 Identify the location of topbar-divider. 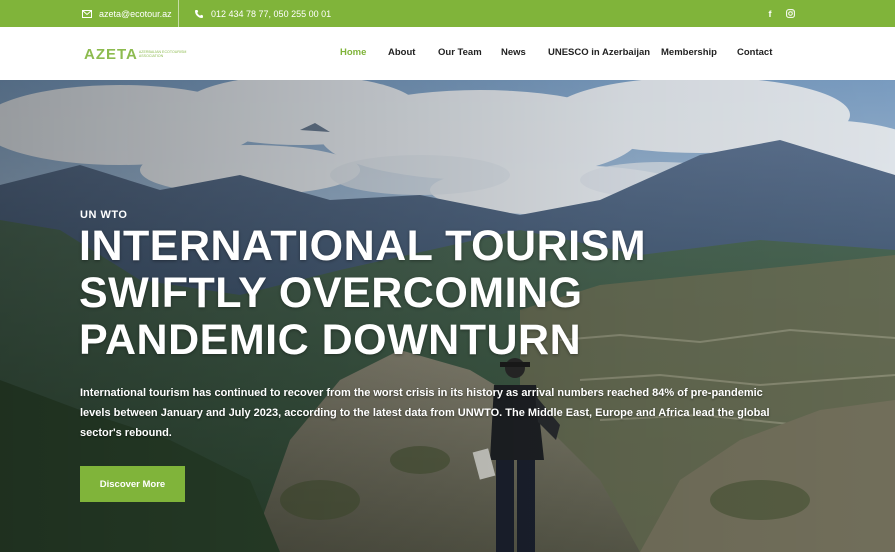
(178, 13).